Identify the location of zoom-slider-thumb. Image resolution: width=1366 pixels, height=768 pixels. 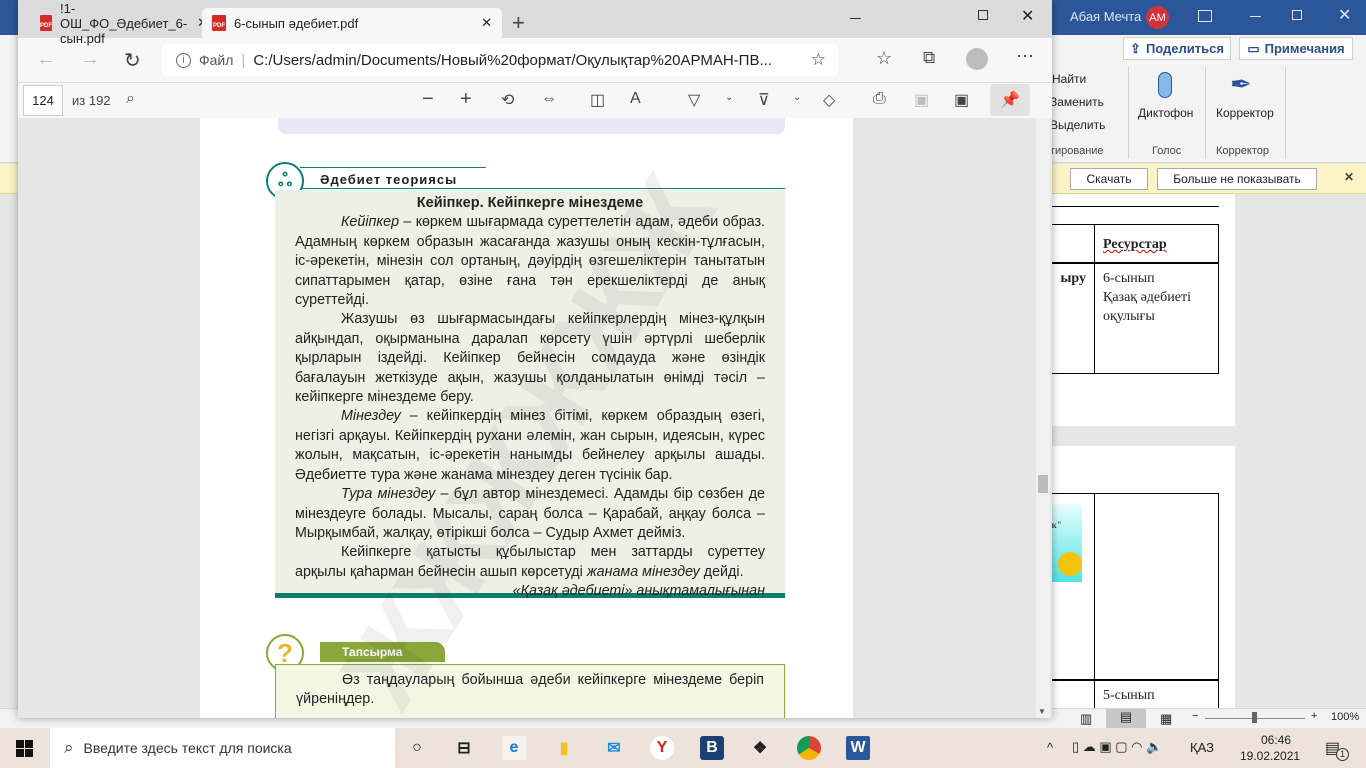
(1254, 717).